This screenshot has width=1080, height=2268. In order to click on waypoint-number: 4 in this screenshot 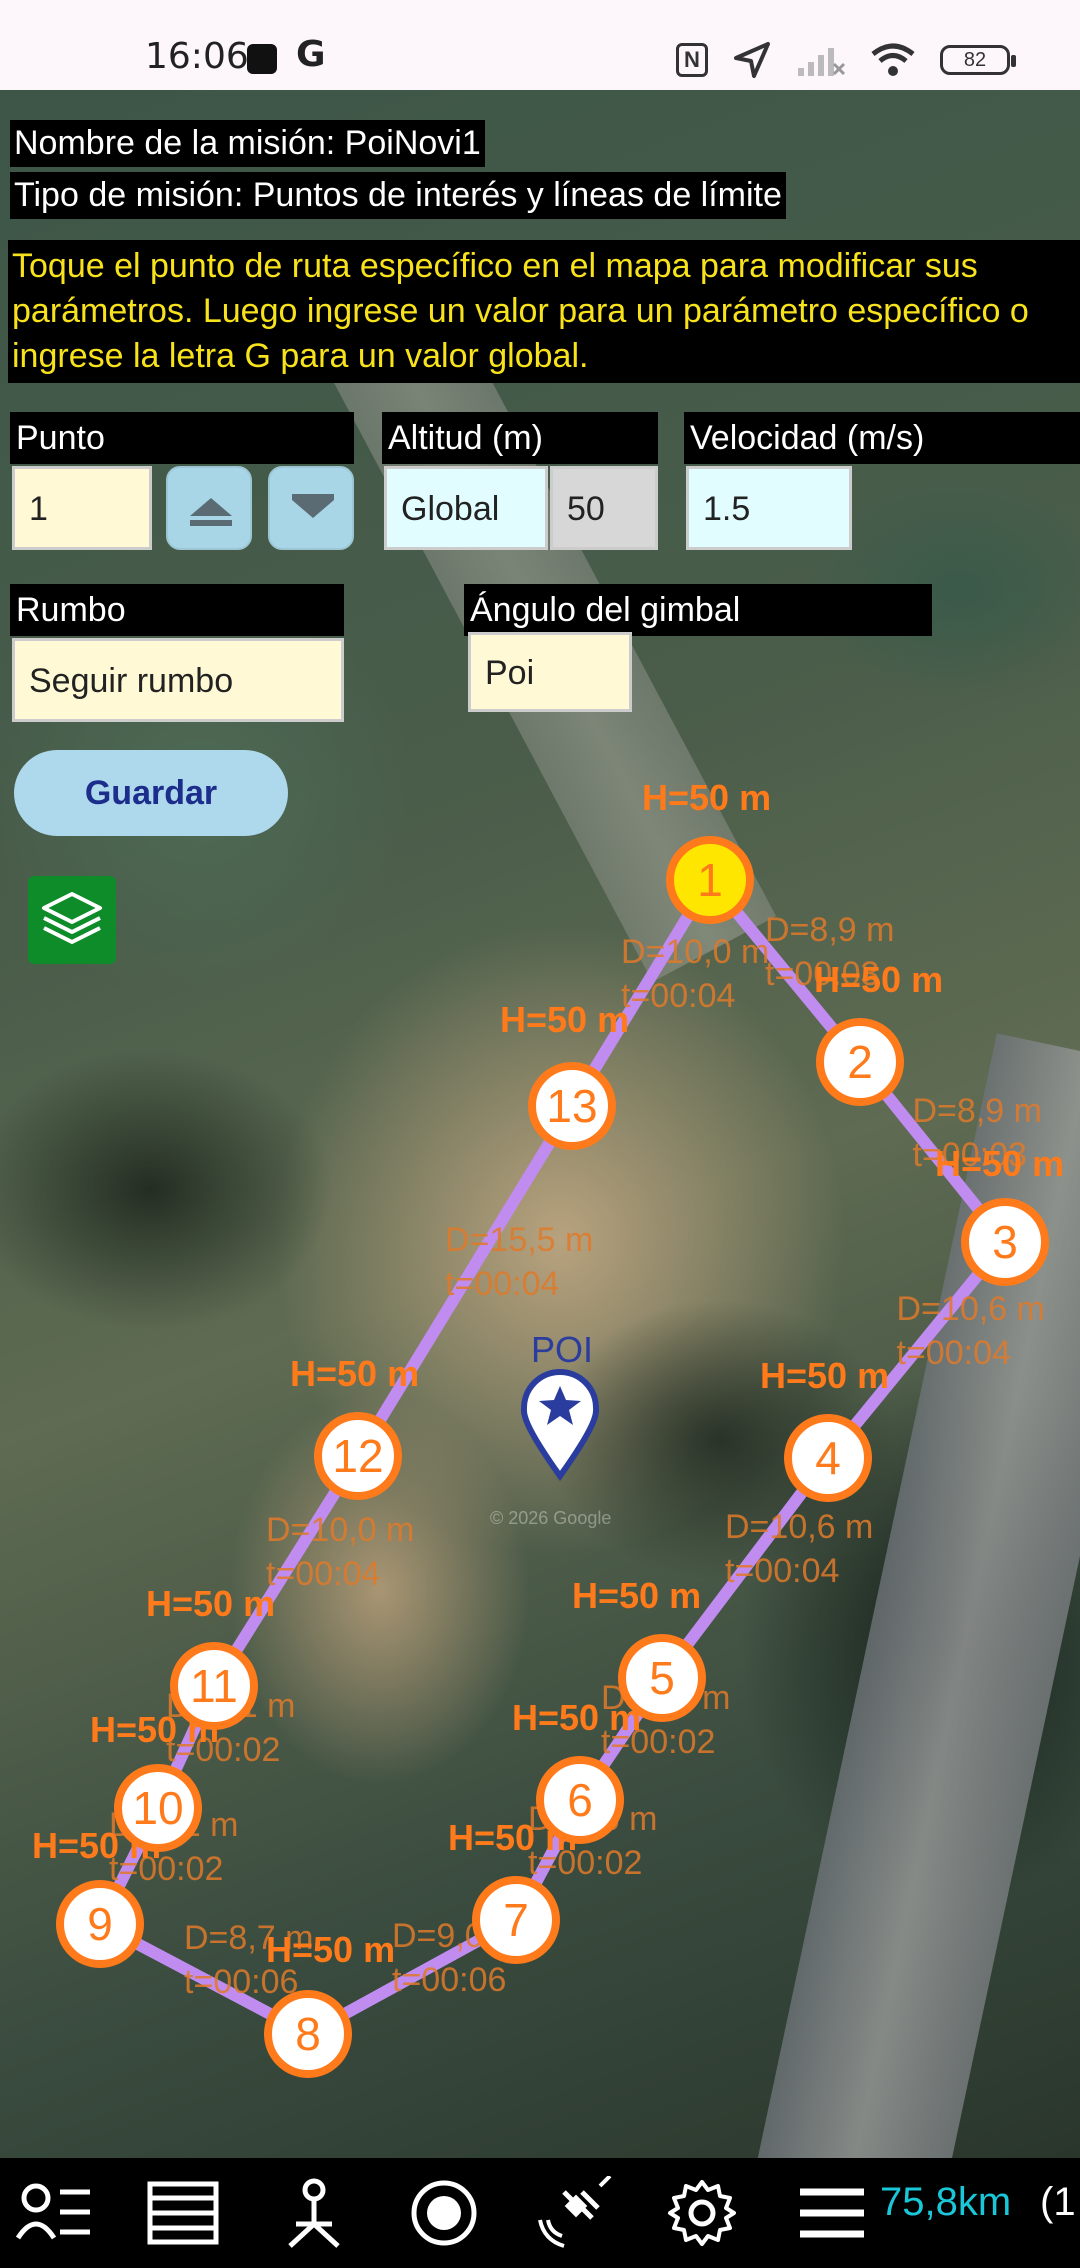, I will do `click(828, 1458)`.